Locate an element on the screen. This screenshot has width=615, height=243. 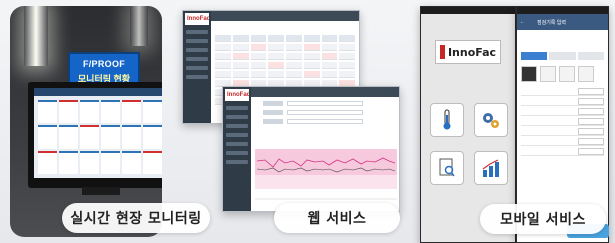
mobile-header: ← 점검기록 입력 is located at coordinates (562, 22).